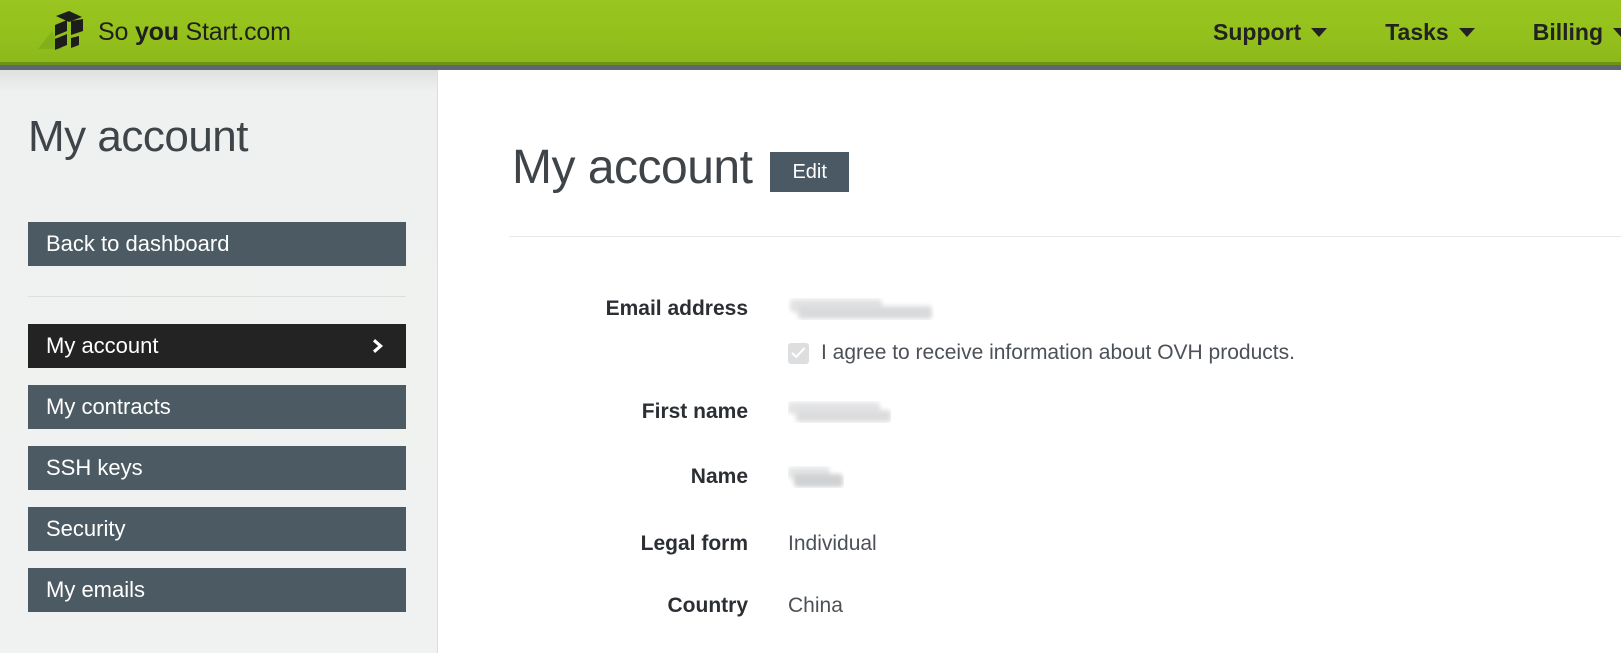 The height and width of the screenshot is (653, 1621). What do you see at coordinates (94, 467) in the screenshot?
I see `sidebar-item-ssh-keys-label: SSH keys` at bounding box center [94, 467].